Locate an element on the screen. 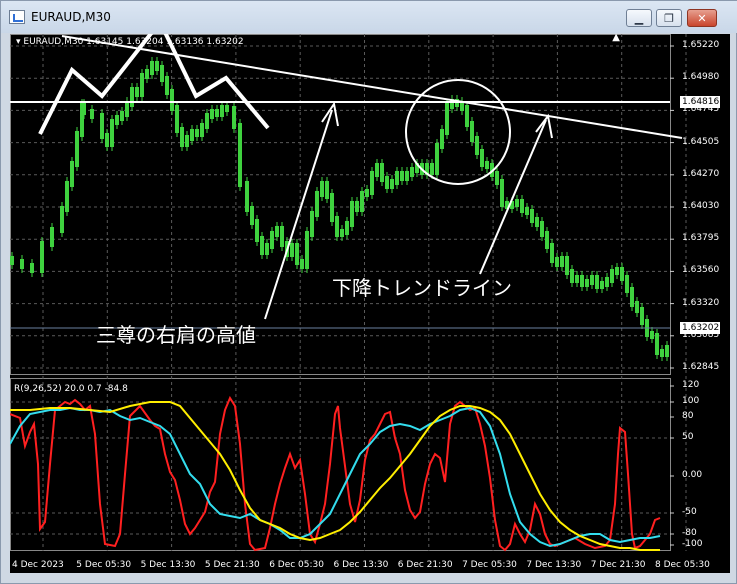 Image resolution: width=737 pixels, height=584 pixels. minimize-button: ▁ is located at coordinates (639, 18).